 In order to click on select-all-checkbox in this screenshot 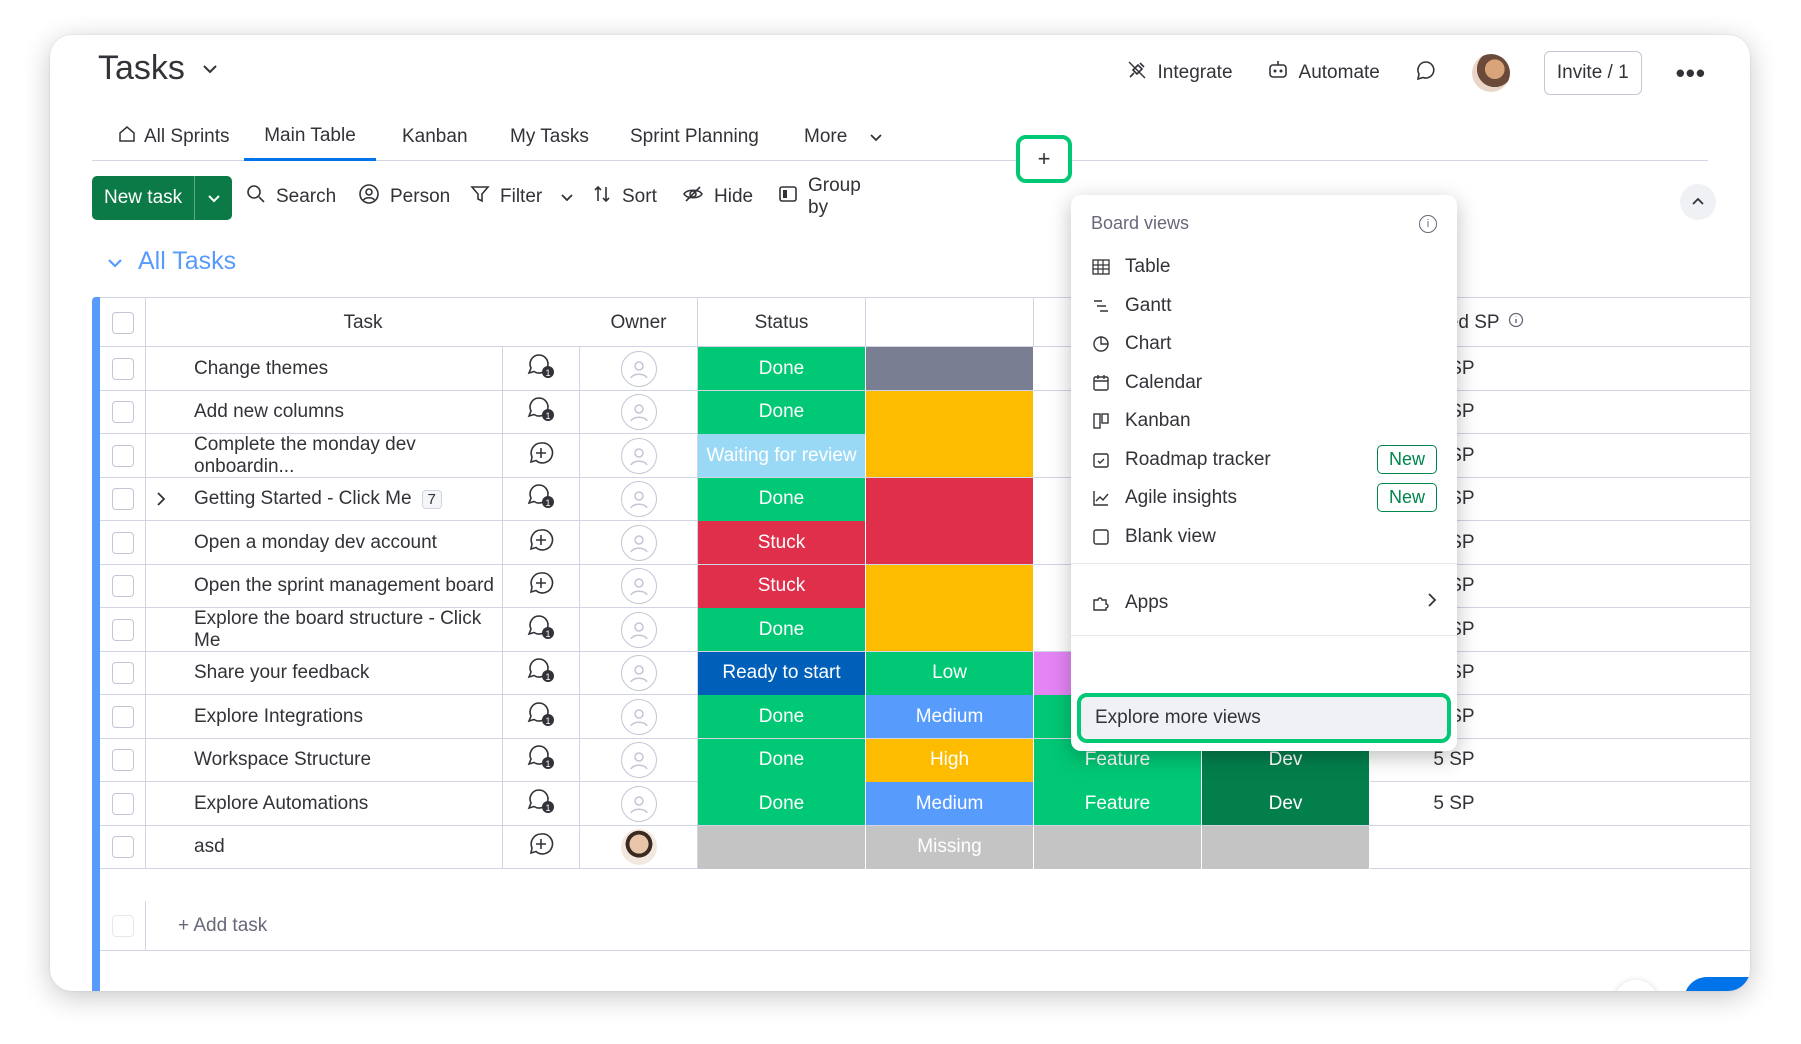, I will do `click(122, 322)`.